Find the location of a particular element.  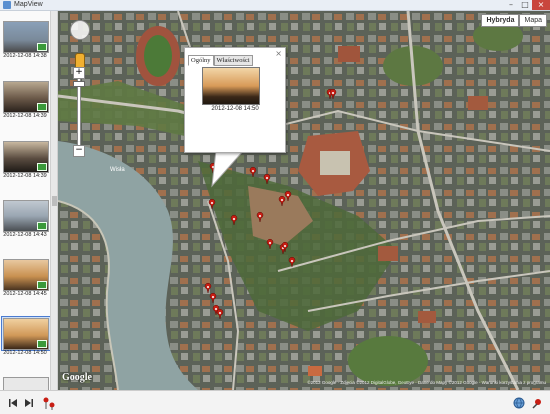

title-bar: MapView – □ × is located at coordinates (275, 5).